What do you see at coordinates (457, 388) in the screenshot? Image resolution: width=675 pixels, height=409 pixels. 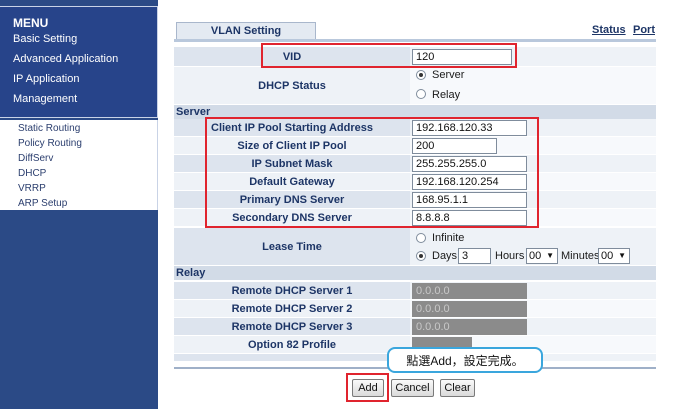 I see `clear-button: Clear` at bounding box center [457, 388].